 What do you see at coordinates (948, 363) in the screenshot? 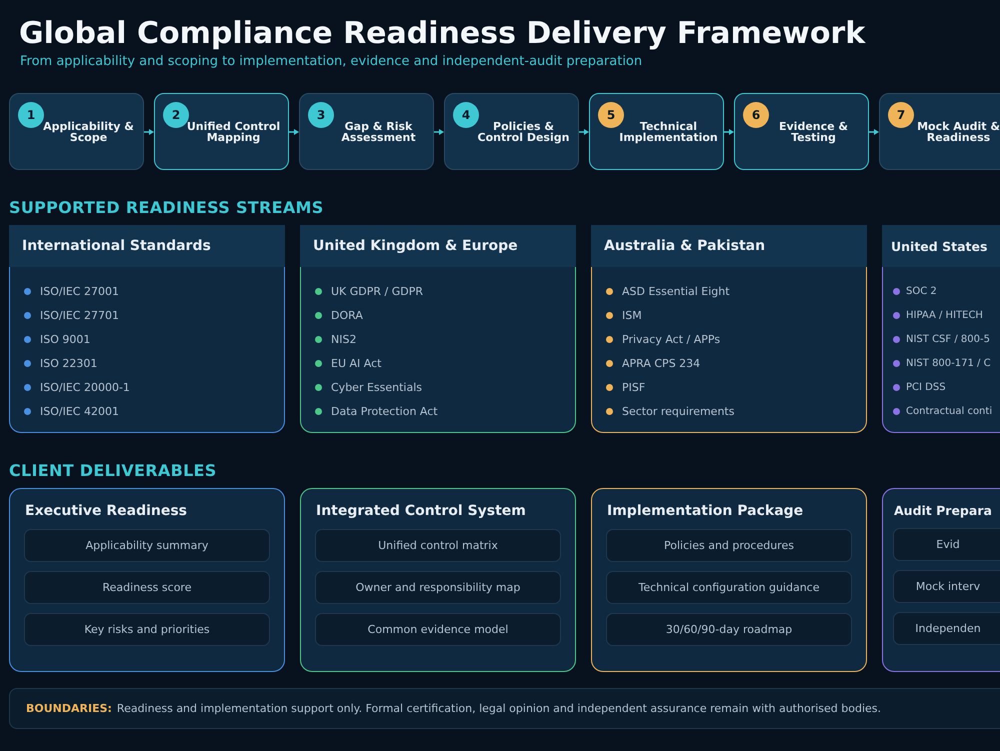
I see `stream-item: NIST 800-171 / C` at bounding box center [948, 363].